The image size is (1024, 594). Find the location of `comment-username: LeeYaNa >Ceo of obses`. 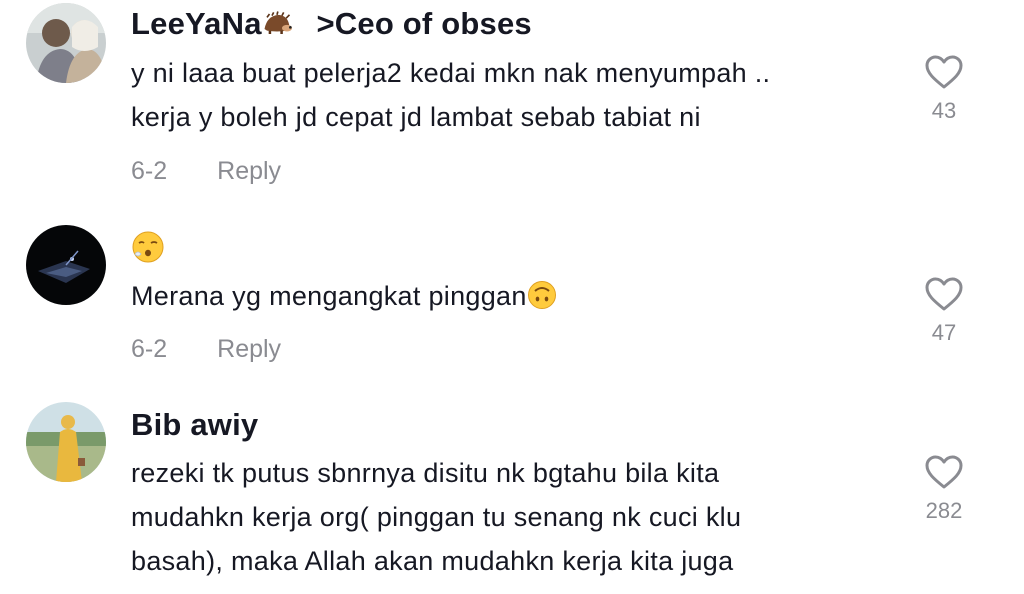

comment-username: LeeYaNa >Ceo of obses is located at coordinates (331, 24).